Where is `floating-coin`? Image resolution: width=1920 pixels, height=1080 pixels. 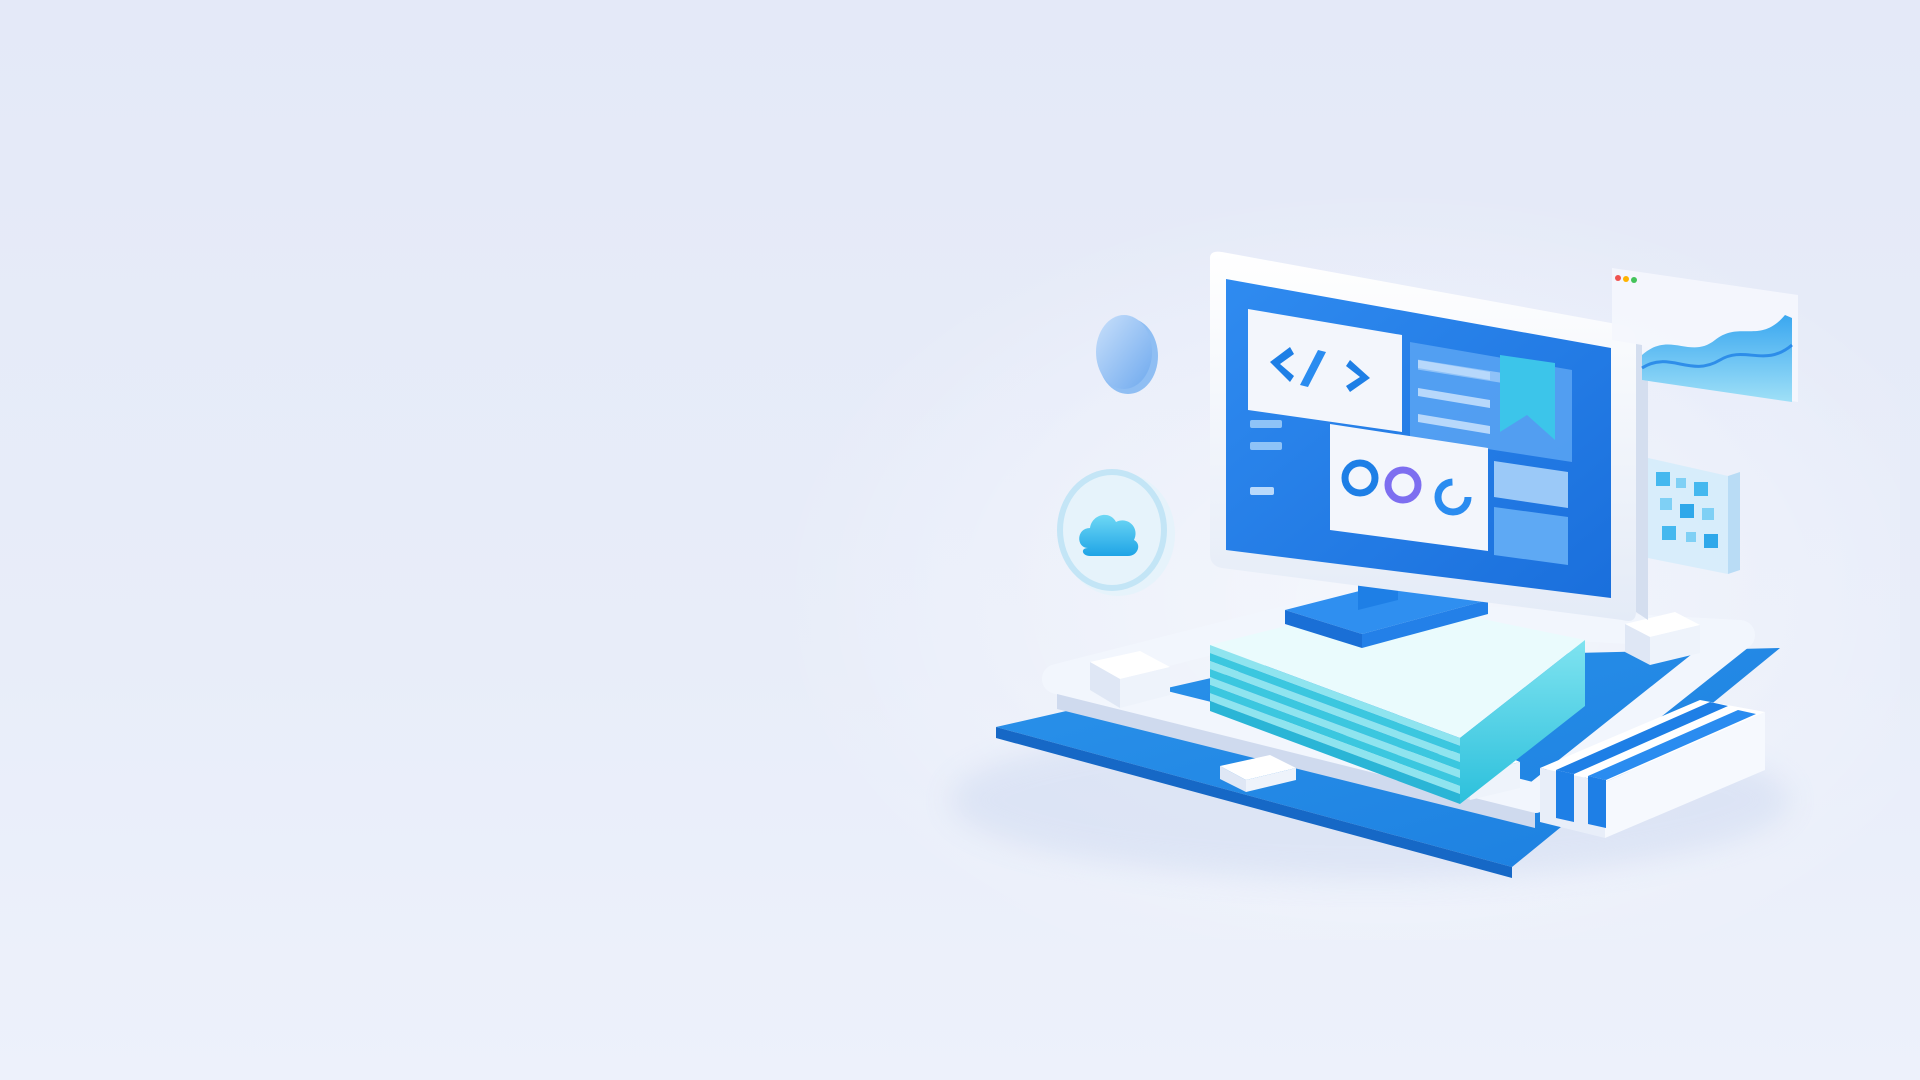 floating-coin is located at coordinates (1127, 354).